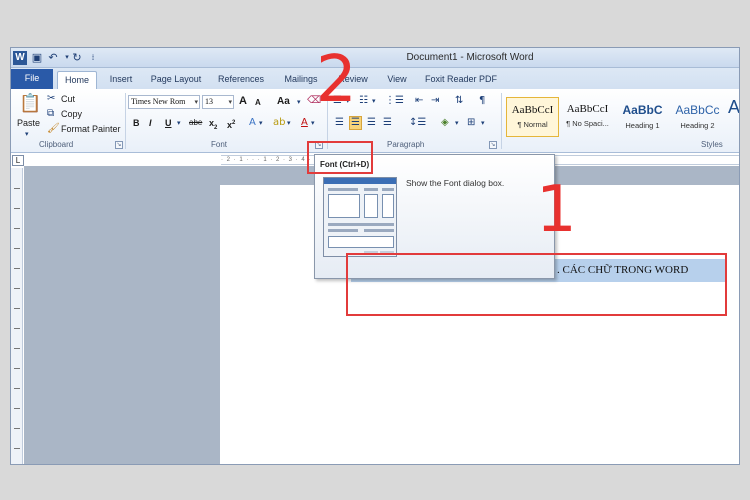 Image resolution: width=750 pixels, height=500 pixels. I want to click on cut-button: Cut, so click(68, 99).